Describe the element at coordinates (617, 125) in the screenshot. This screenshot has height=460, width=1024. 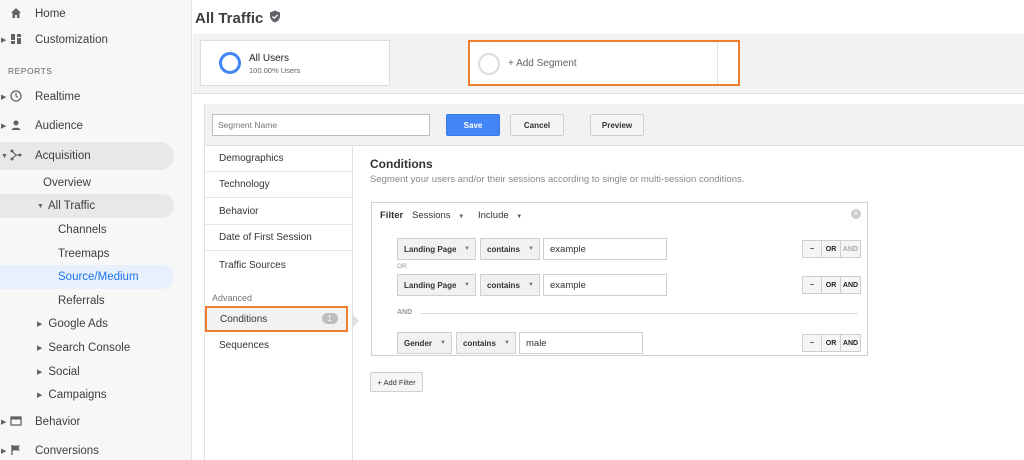
I see `preview-button: Preview` at that location.